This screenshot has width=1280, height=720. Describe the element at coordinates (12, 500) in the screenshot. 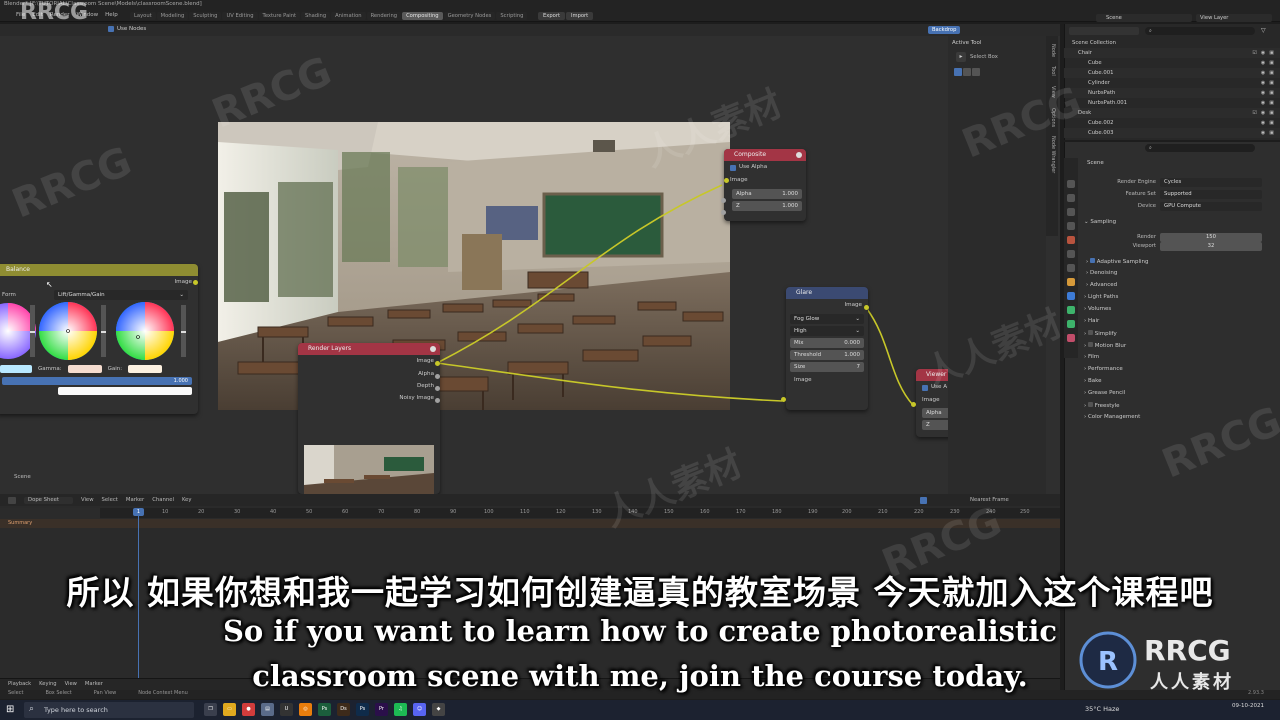

I see `editor-type-icon` at that location.